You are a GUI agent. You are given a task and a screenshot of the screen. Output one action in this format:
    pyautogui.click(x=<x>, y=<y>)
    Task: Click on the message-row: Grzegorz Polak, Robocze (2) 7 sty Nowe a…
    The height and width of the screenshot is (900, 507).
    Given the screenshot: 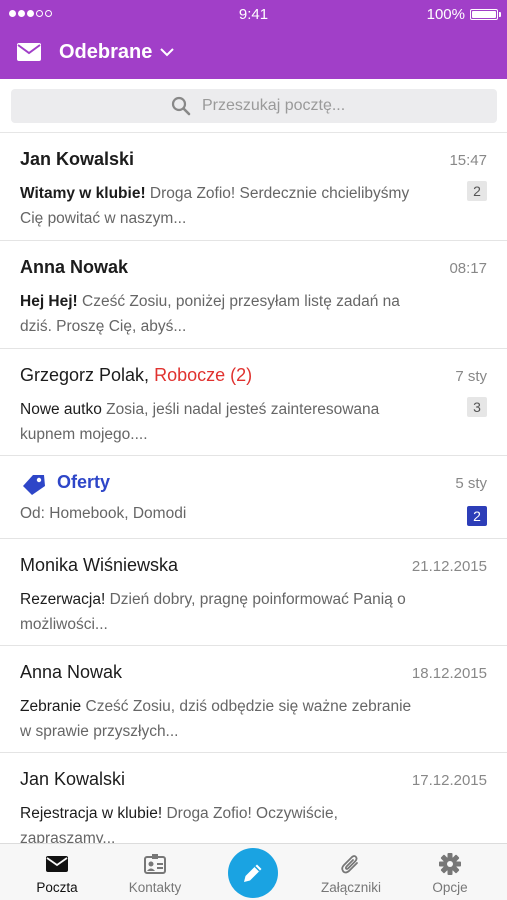 What is the action you would take?
    pyautogui.click(x=253, y=402)
    